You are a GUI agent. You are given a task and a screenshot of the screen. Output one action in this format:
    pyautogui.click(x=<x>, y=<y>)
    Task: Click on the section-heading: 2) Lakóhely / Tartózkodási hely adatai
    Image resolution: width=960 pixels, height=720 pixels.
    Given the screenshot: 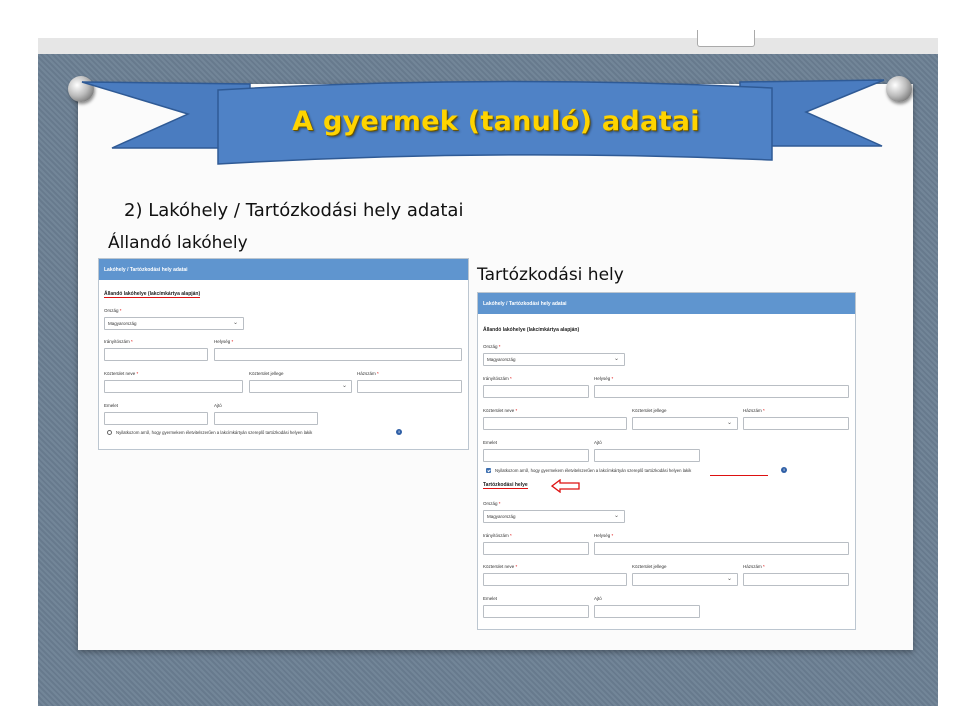 What is the action you would take?
    pyautogui.click(x=294, y=210)
    